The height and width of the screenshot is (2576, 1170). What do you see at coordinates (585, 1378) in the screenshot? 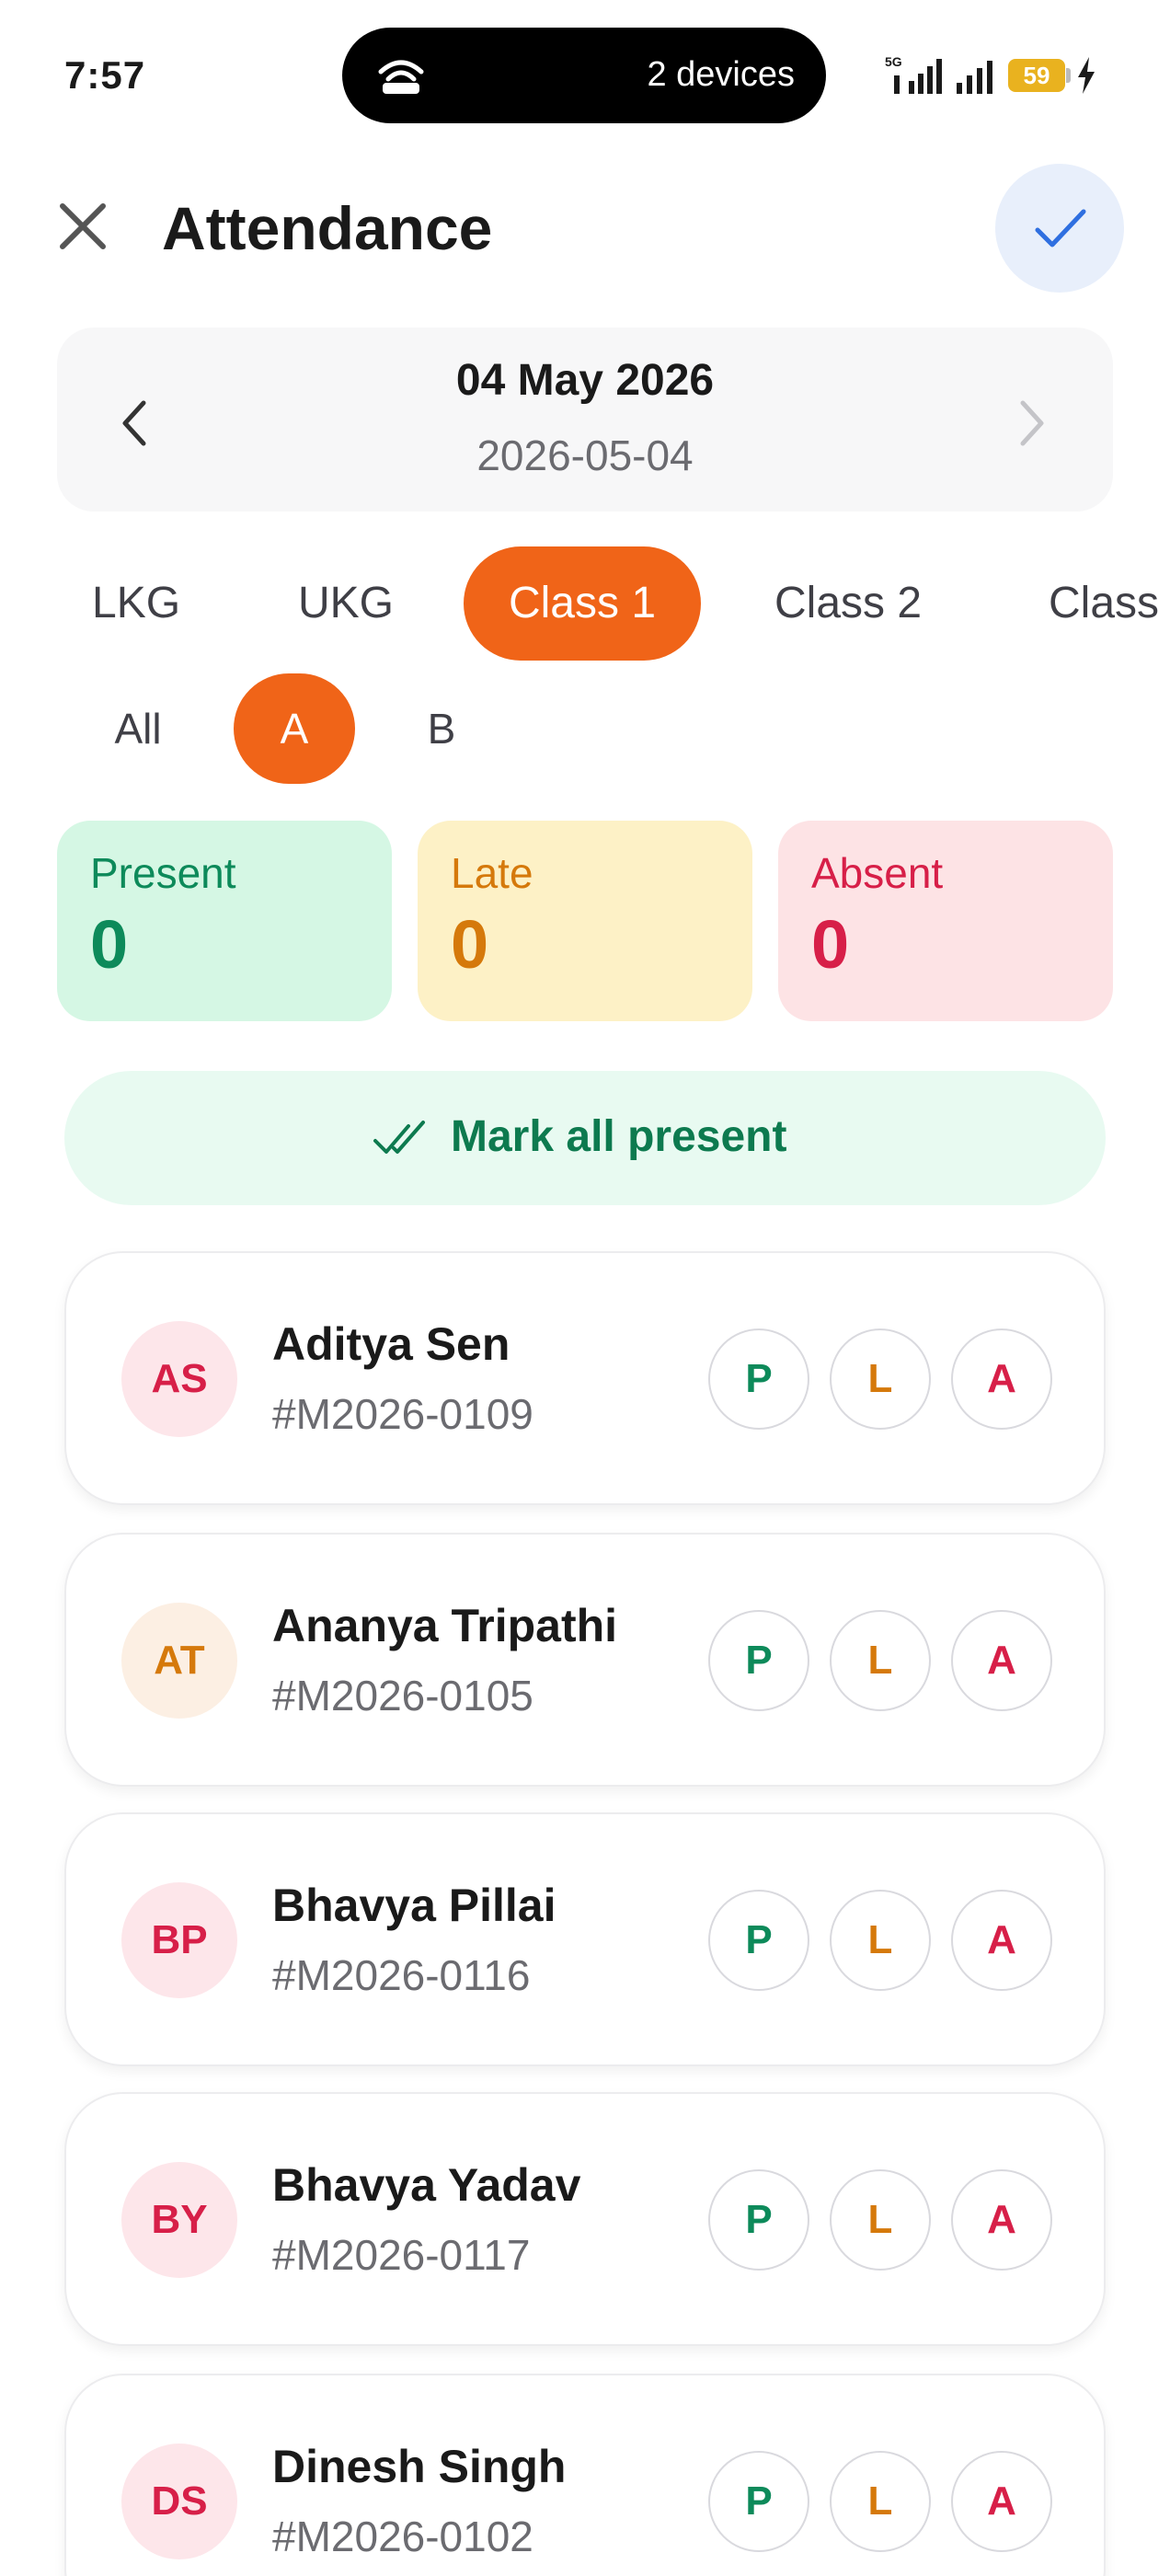
I see `student-row: AS Aditya Sen #M2026-0109 P L A` at bounding box center [585, 1378].